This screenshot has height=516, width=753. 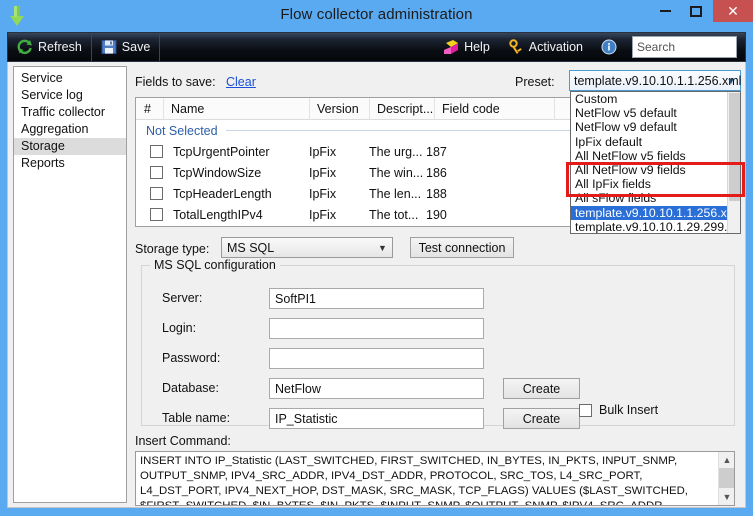 I want to click on help-button: Help, so click(x=466, y=47).